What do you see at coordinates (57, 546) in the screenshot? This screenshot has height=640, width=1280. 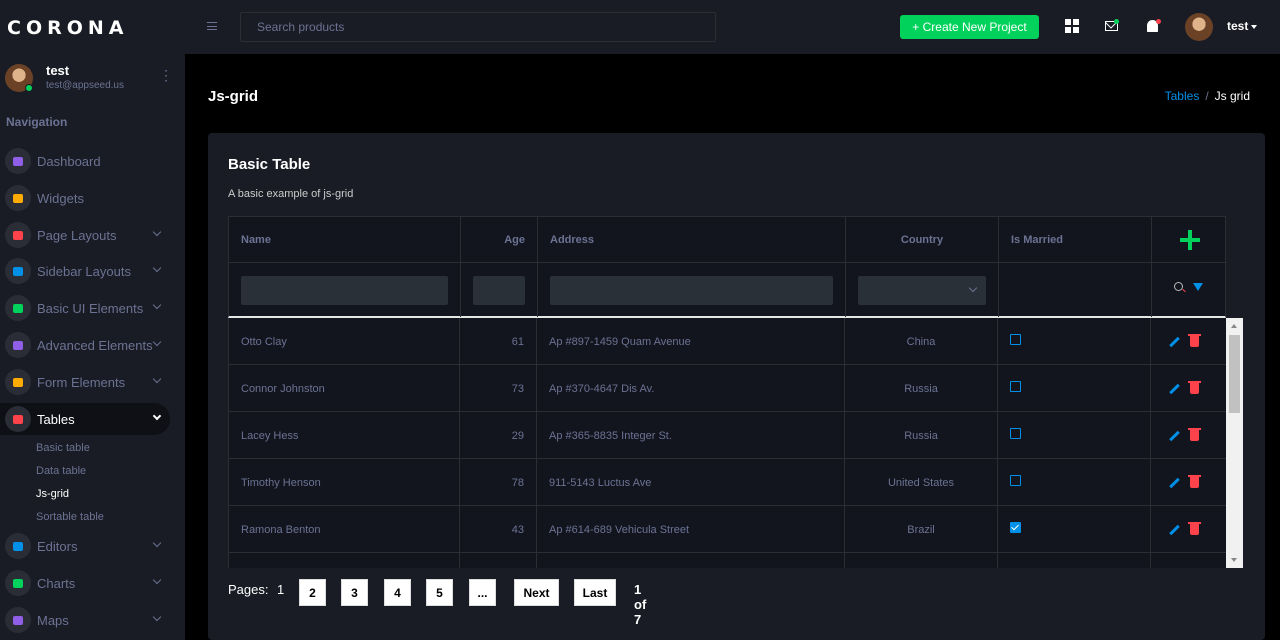 I see `sidebar-item-label: Editors` at bounding box center [57, 546].